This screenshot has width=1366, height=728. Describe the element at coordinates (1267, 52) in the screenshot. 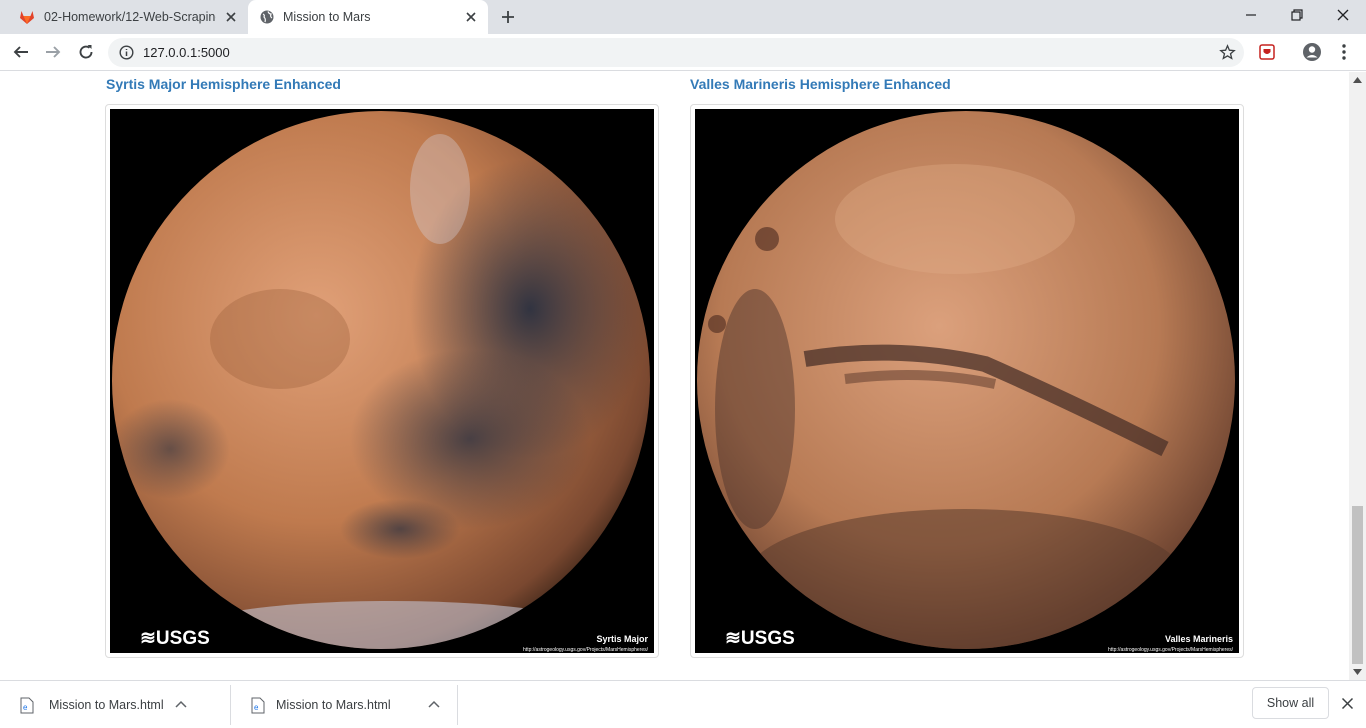

I see `extension-icon` at that location.